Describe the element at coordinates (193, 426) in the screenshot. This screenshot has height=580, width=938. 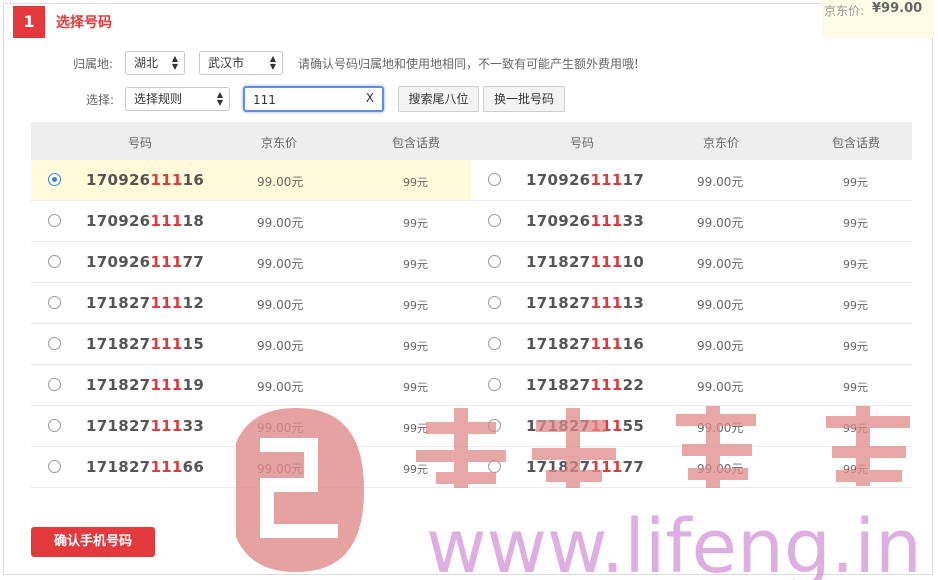
I see `number-suffix: 33` at that location.